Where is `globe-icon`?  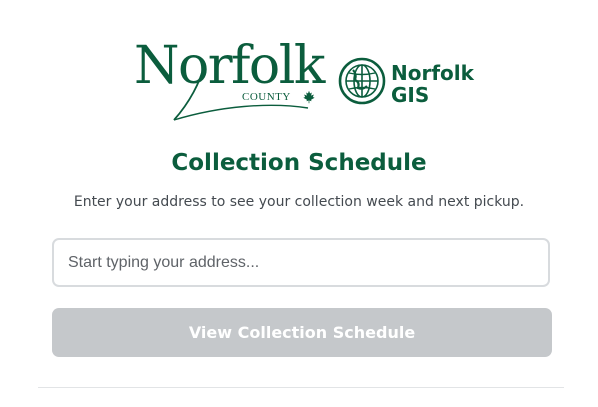
globe-icon is located at coordinates (362, 81).